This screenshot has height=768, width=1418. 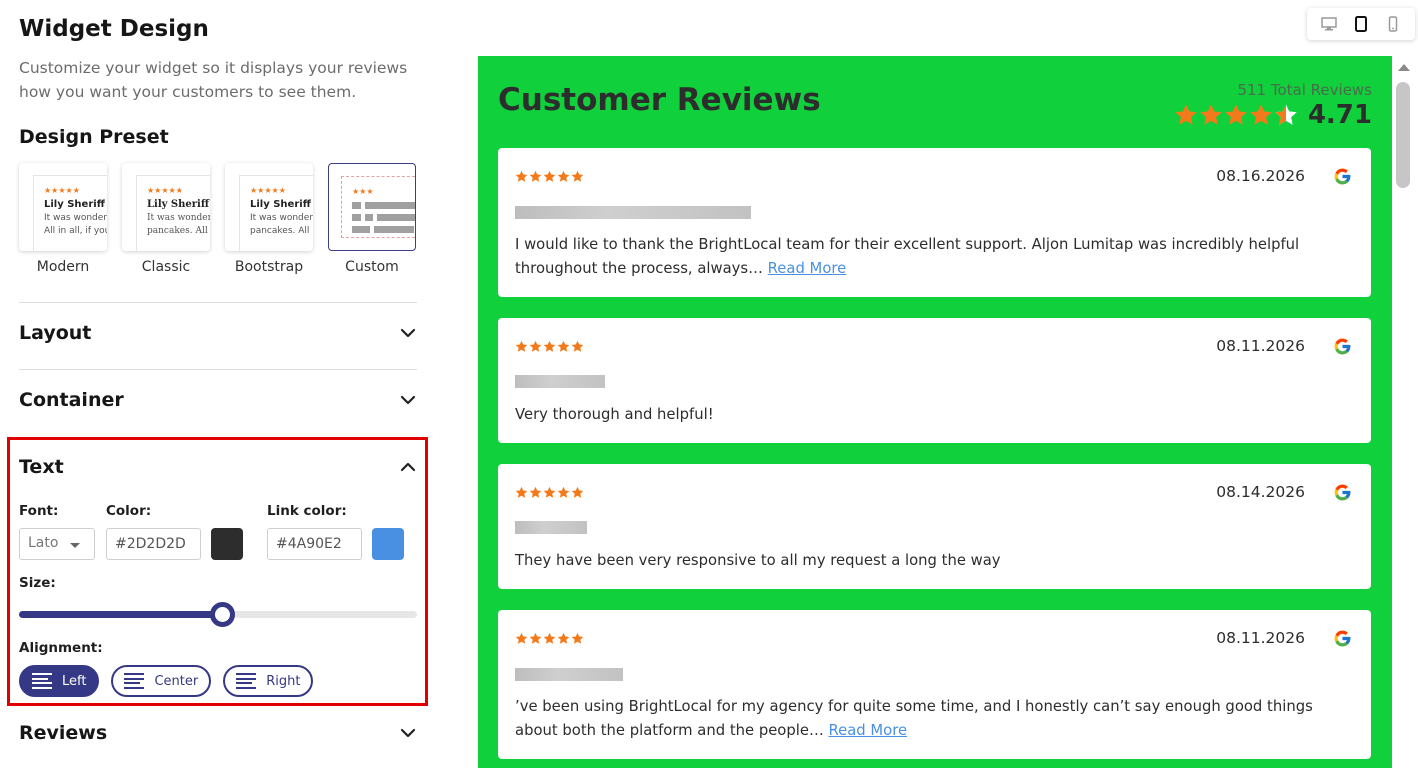 I want to click on link-color-swatch, so click(x=388, y=544).